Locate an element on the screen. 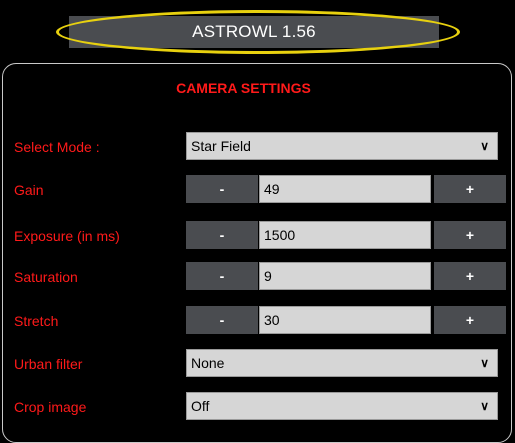  stretch-label: Stretch is located at coordinates (36, 321).